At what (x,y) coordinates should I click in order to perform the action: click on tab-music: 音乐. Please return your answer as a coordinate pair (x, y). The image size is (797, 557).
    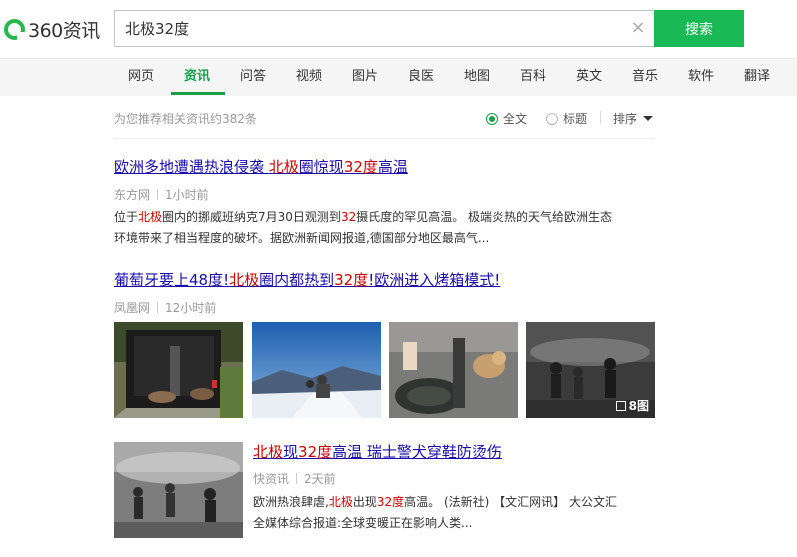
    Looking at the image, I should click on (645, 77).